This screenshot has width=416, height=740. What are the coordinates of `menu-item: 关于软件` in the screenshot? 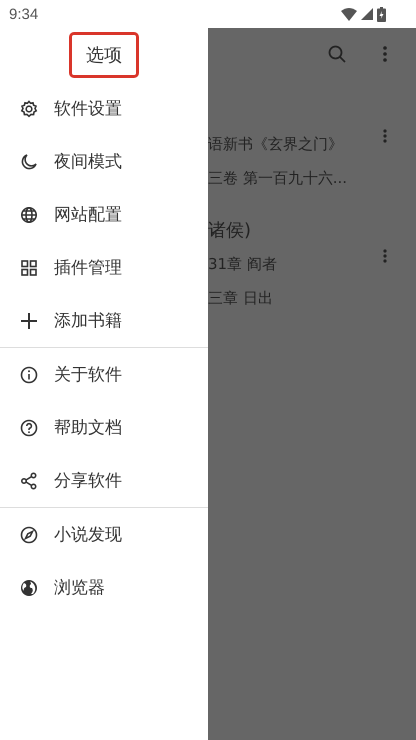 It's located at (104, 374).